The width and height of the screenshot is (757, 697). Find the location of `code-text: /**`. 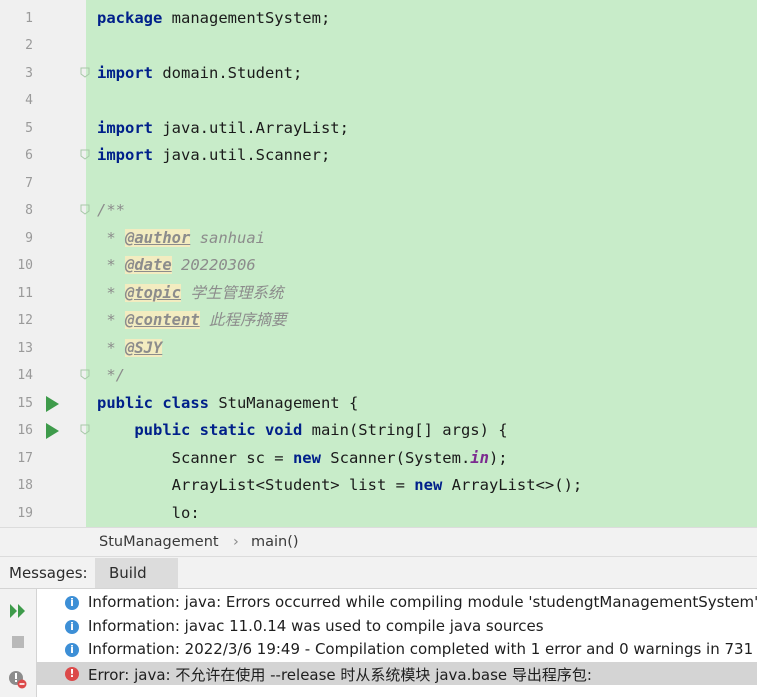

code-text: /** is located at coordinates (111, 211).